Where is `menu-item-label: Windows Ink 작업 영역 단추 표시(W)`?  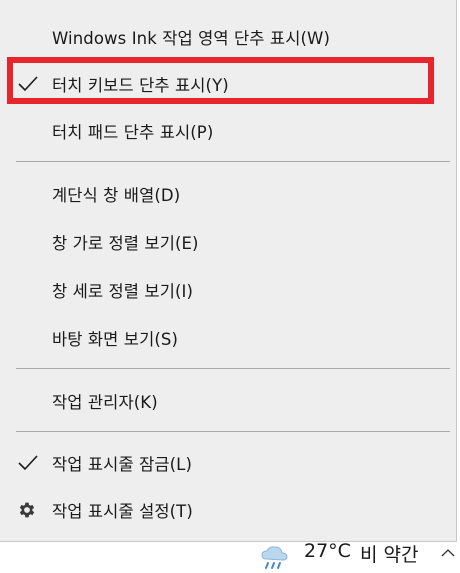 menu-item-label: Windows Ink 작업 영역 단추 표시(W) is located at coordinates (191, 38).